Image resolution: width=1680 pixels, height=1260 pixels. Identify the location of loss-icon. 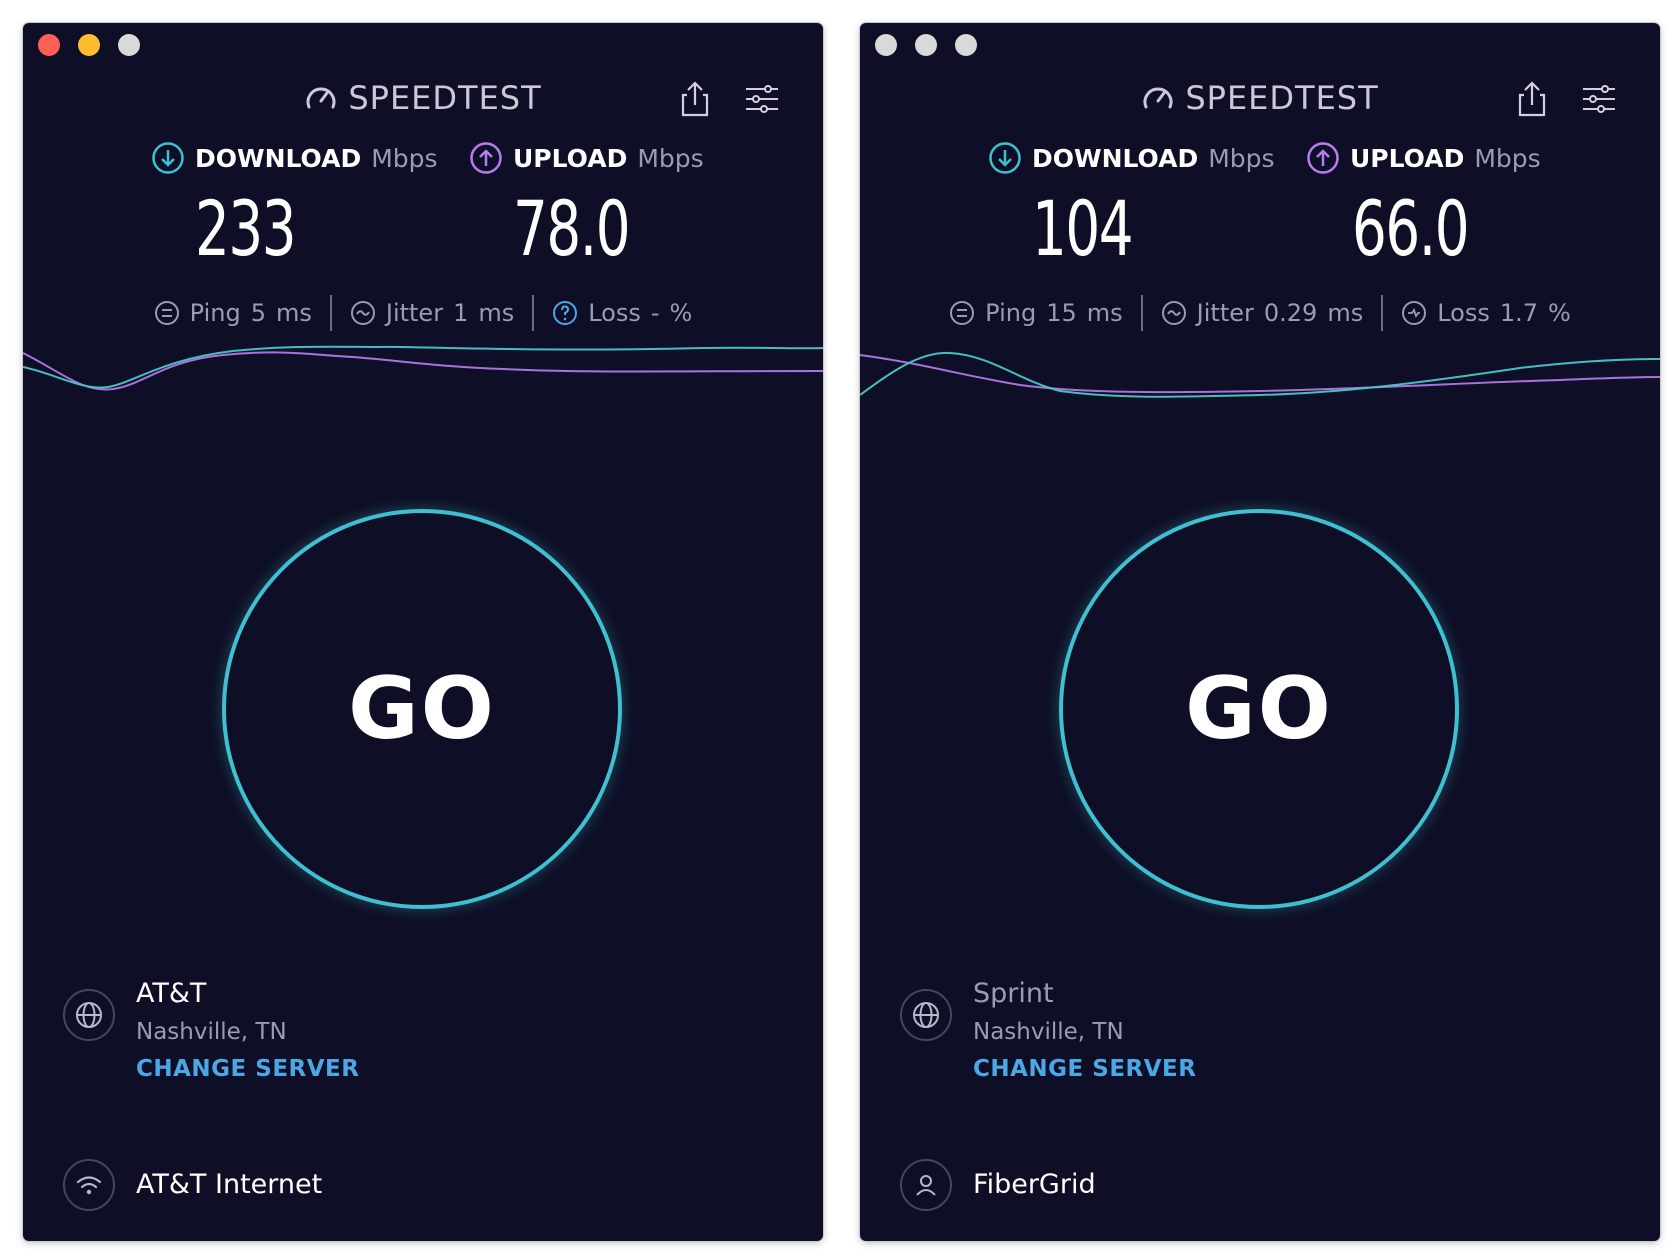
(1414, 313).